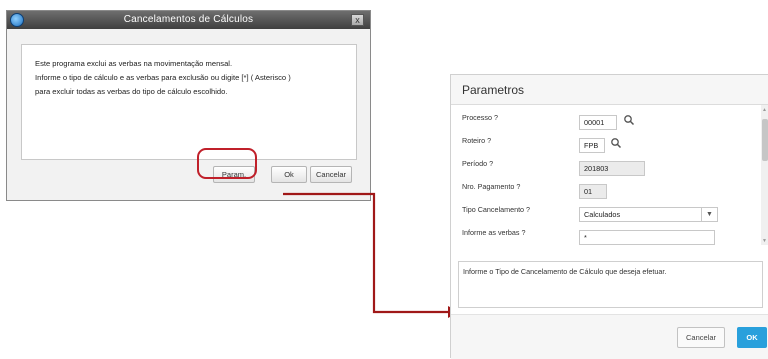 This screenshot has height=359, width=768. What do you see at coordinates (648, 214) in the screenshot?
I see `tipo-cancelamento-select: Calculados ▼` at bounding box center [648, 214].